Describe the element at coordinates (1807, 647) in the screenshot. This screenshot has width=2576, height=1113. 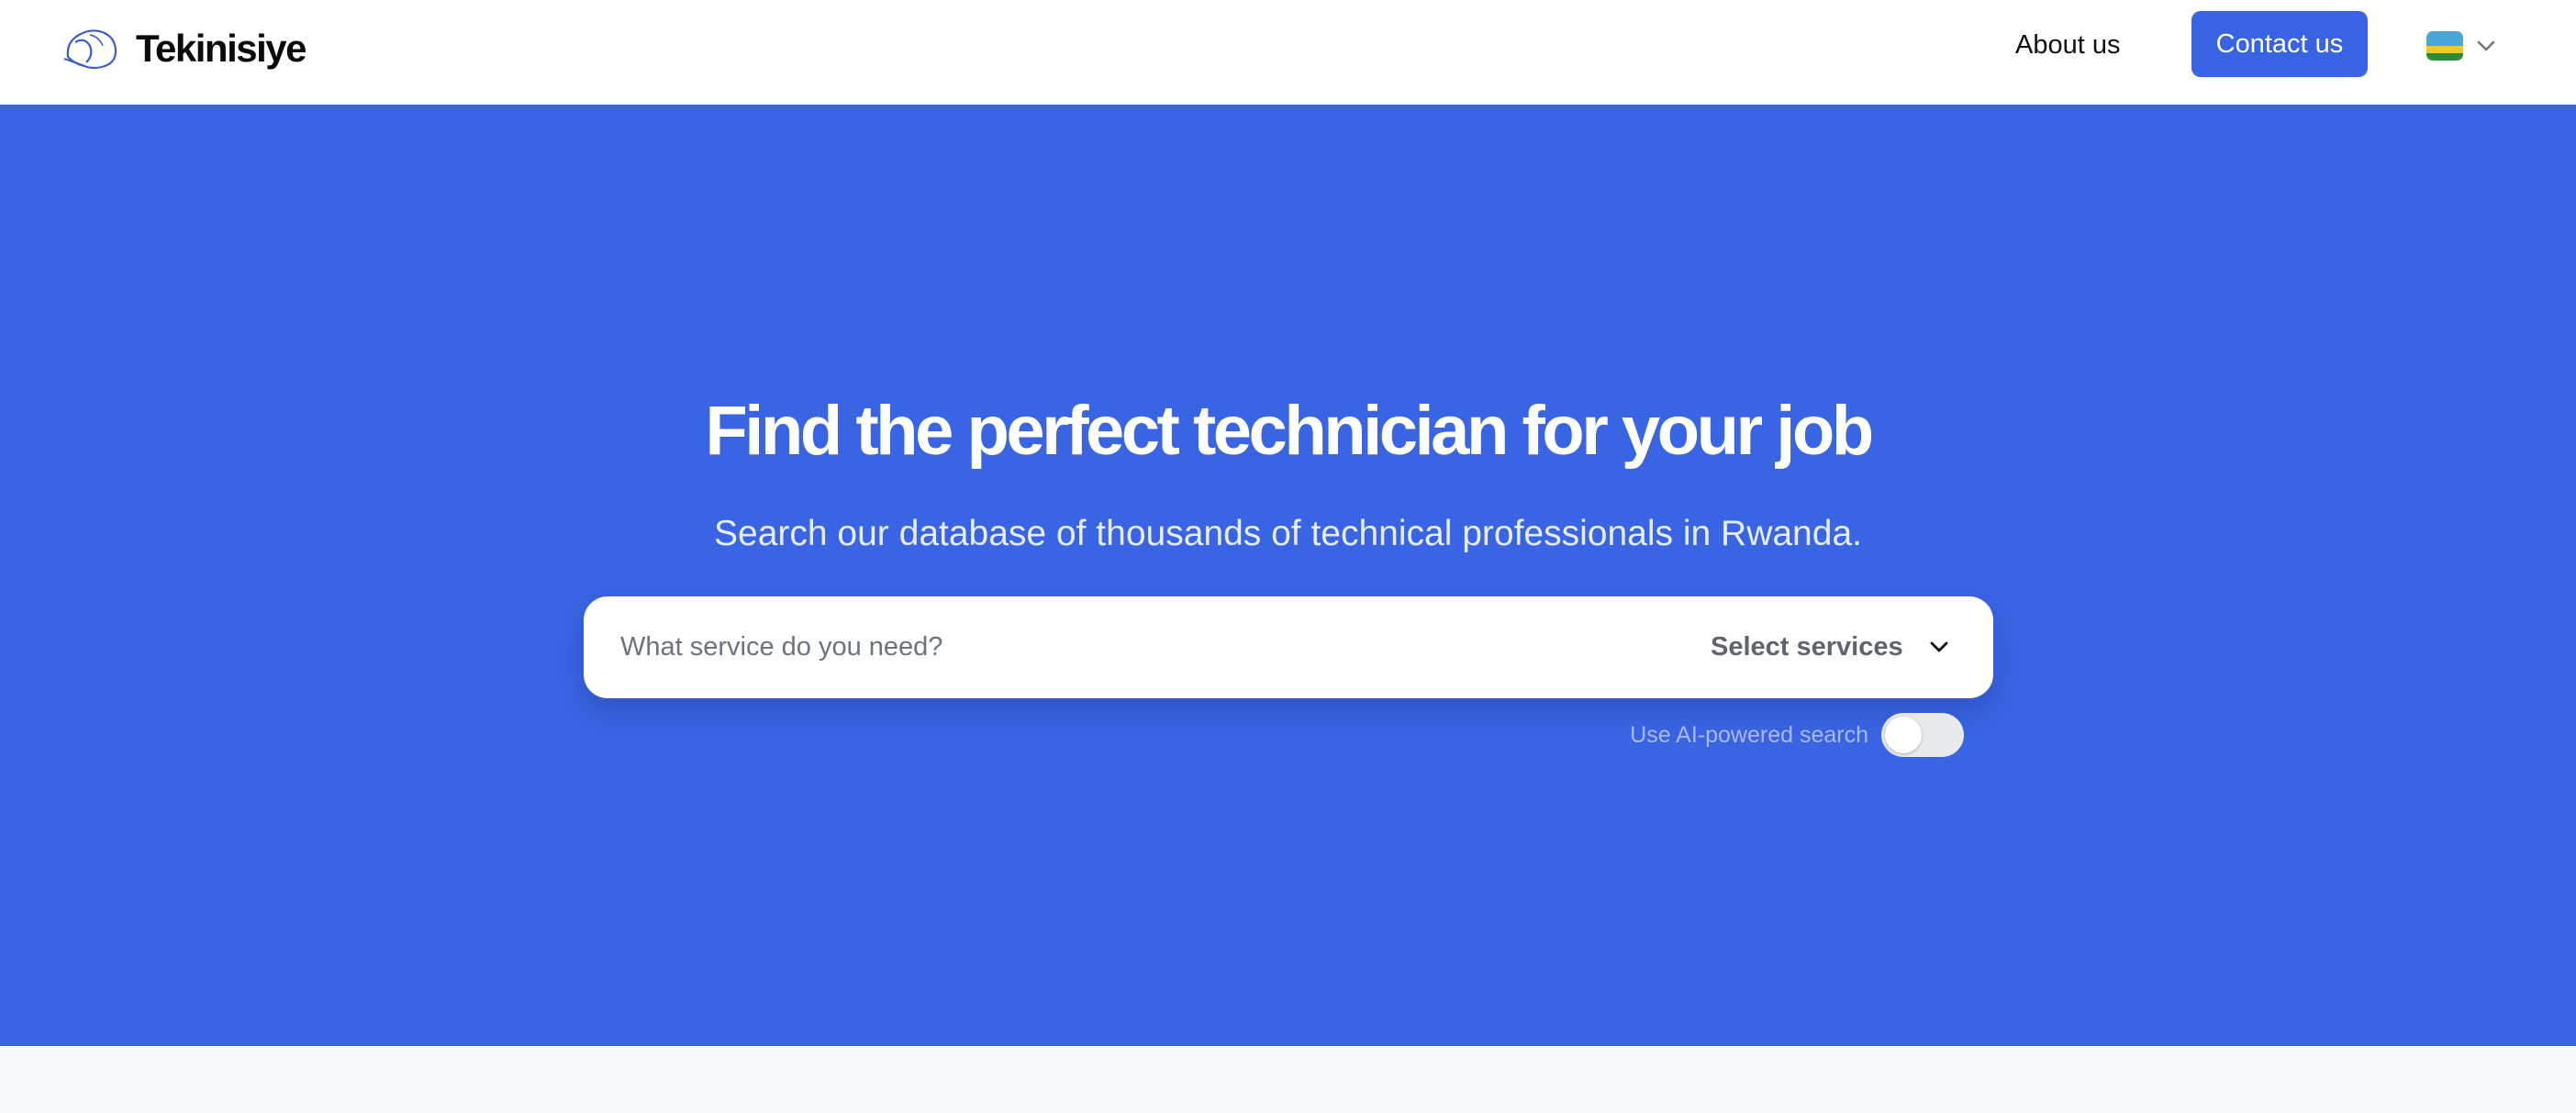
I see `service-select-label: Select services` at that location.